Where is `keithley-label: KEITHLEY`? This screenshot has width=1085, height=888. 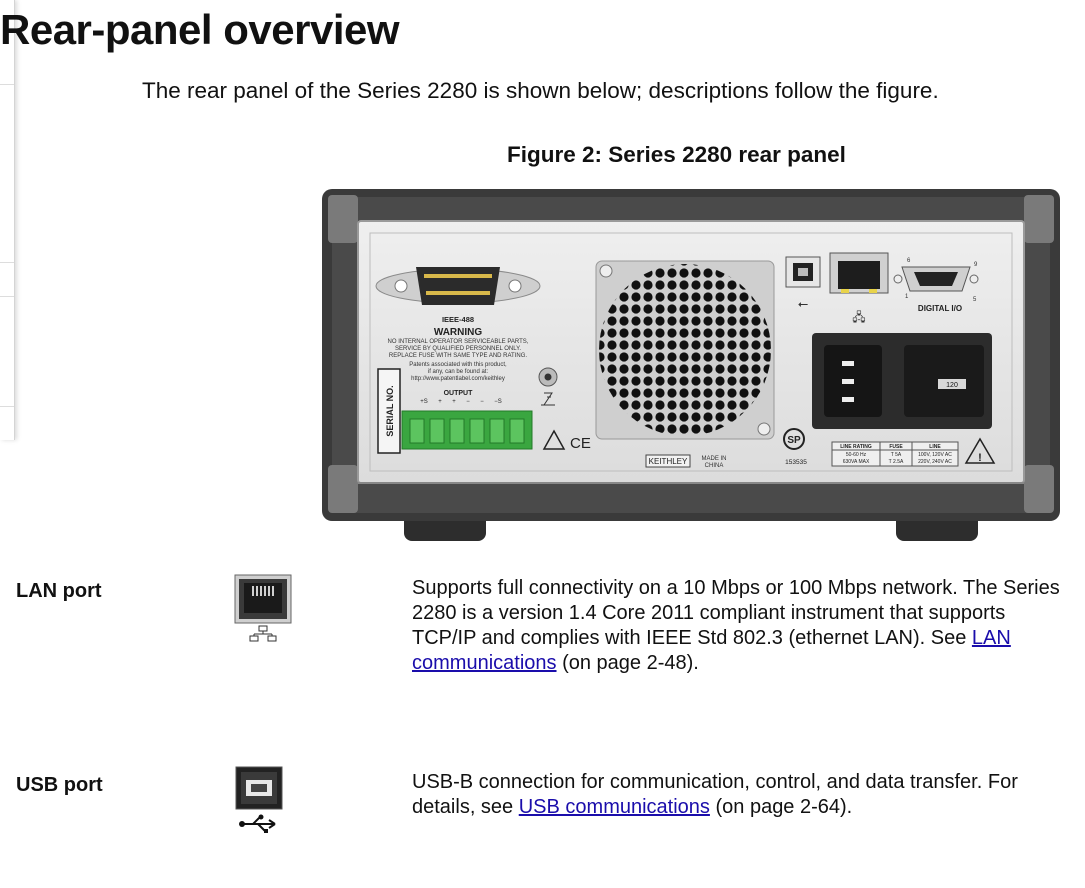 keithley-label: KEITHLEY is located at coordinates (668, 461).